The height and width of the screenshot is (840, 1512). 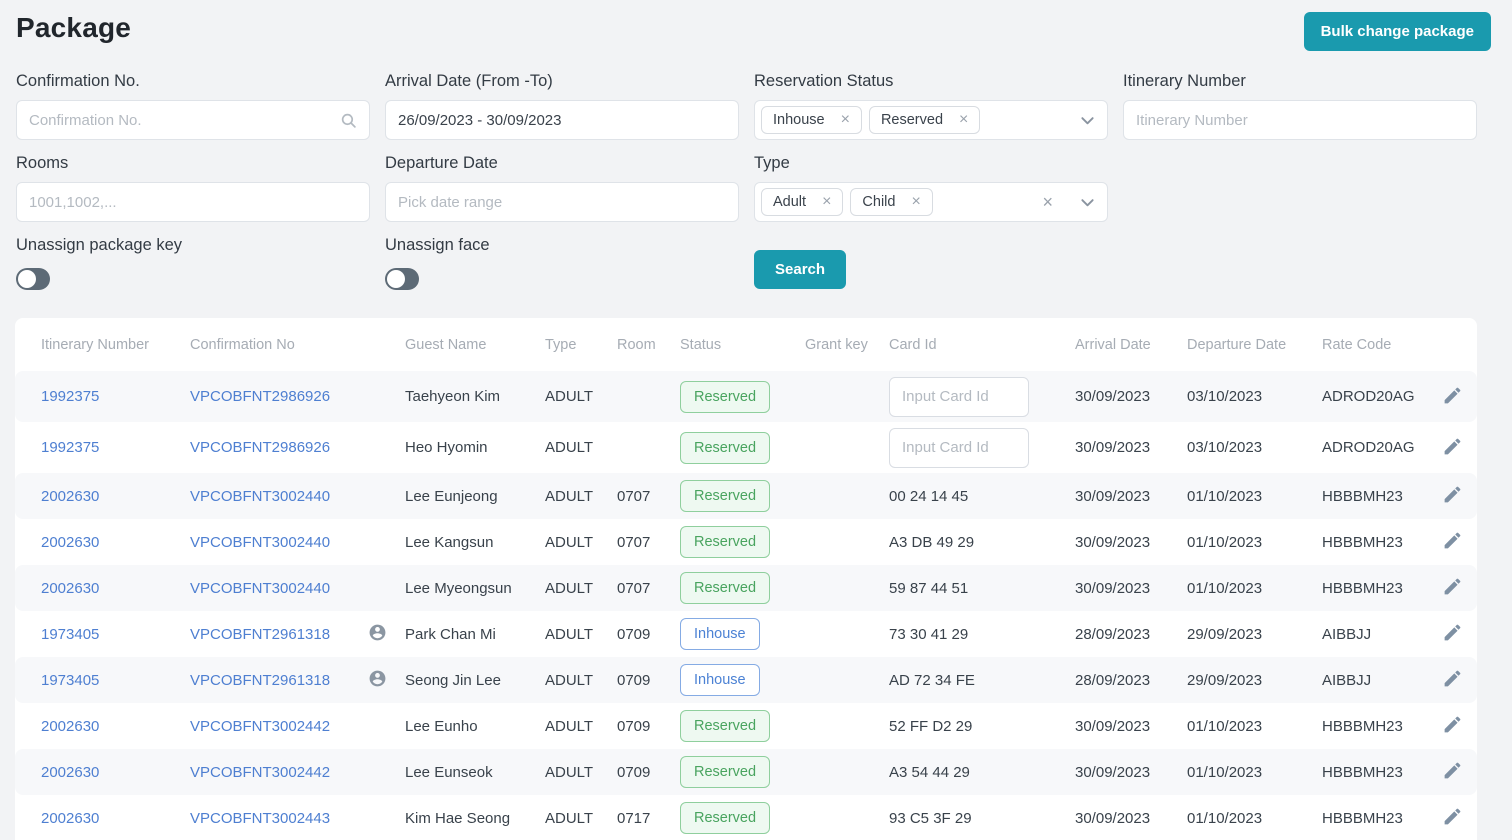 I want to click on filter-tag: Reserved ×, so click(x=924, y=120).